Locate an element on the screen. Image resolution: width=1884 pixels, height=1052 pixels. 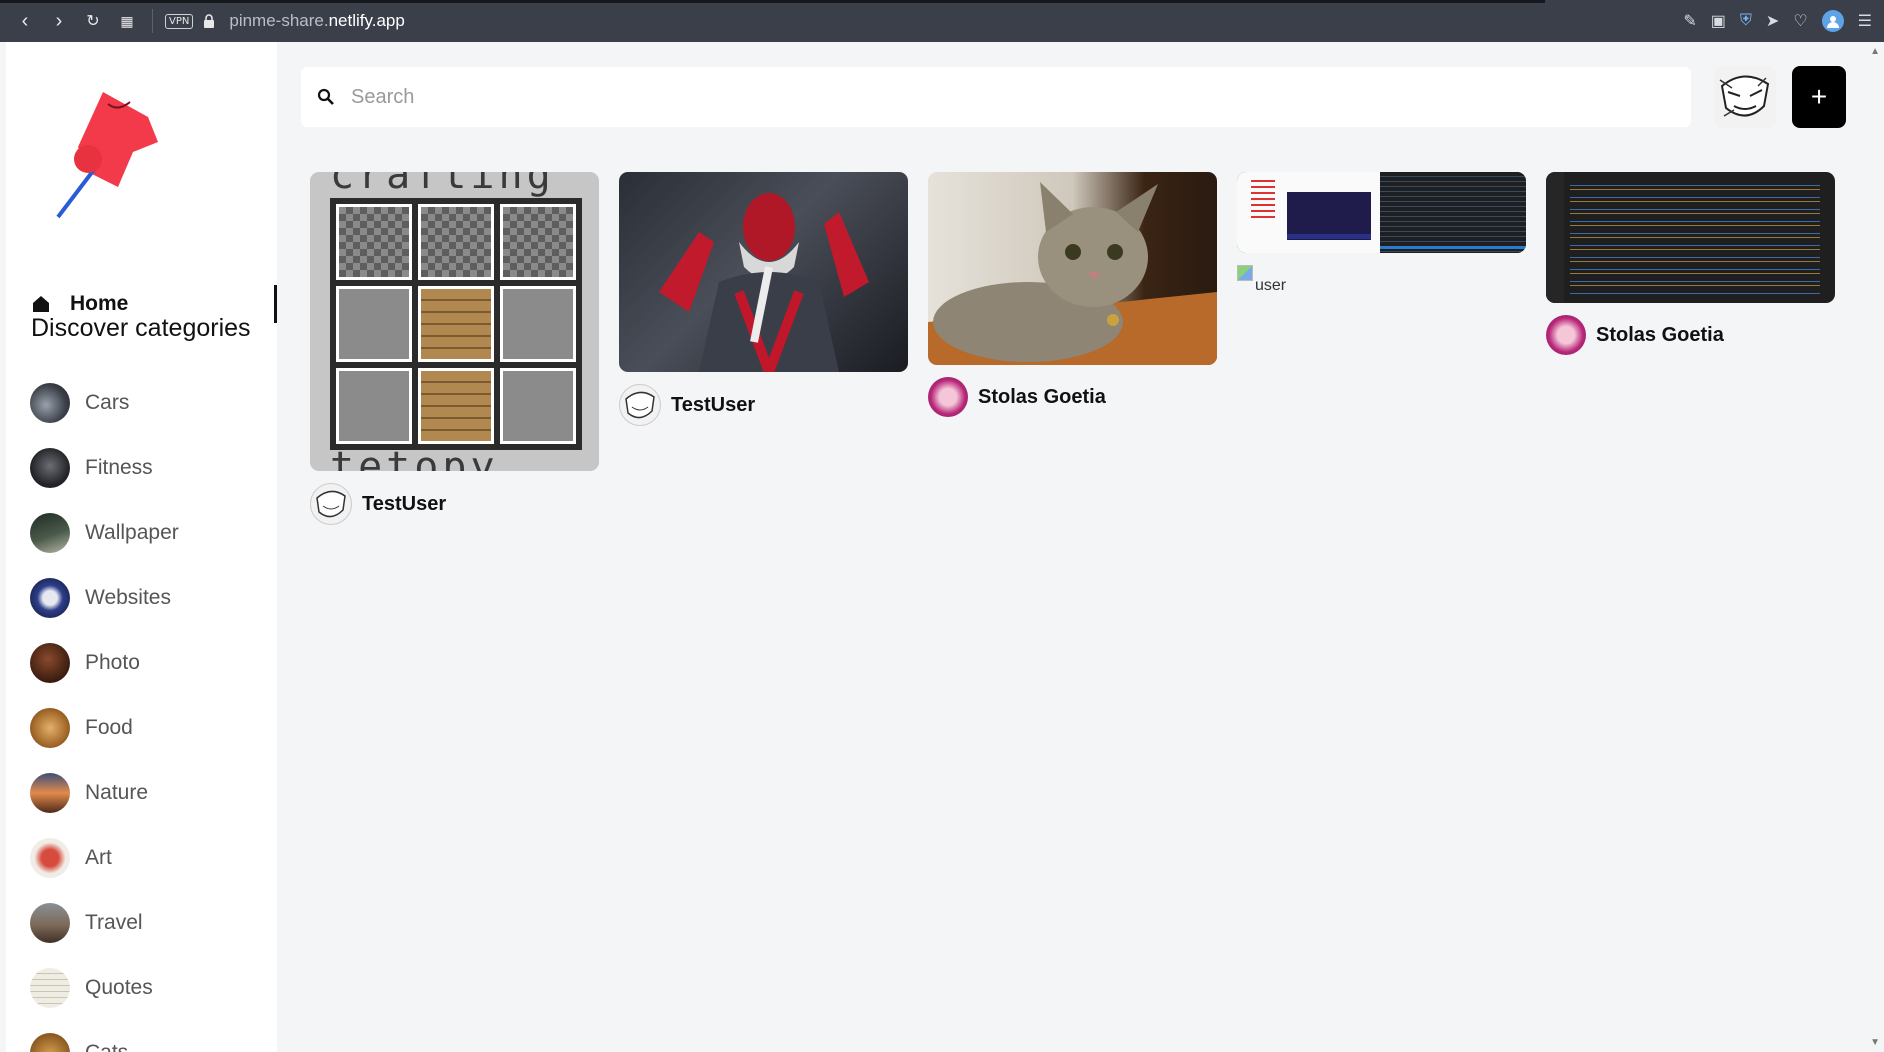
category-label: Websites is located at coordinates (128, 597).